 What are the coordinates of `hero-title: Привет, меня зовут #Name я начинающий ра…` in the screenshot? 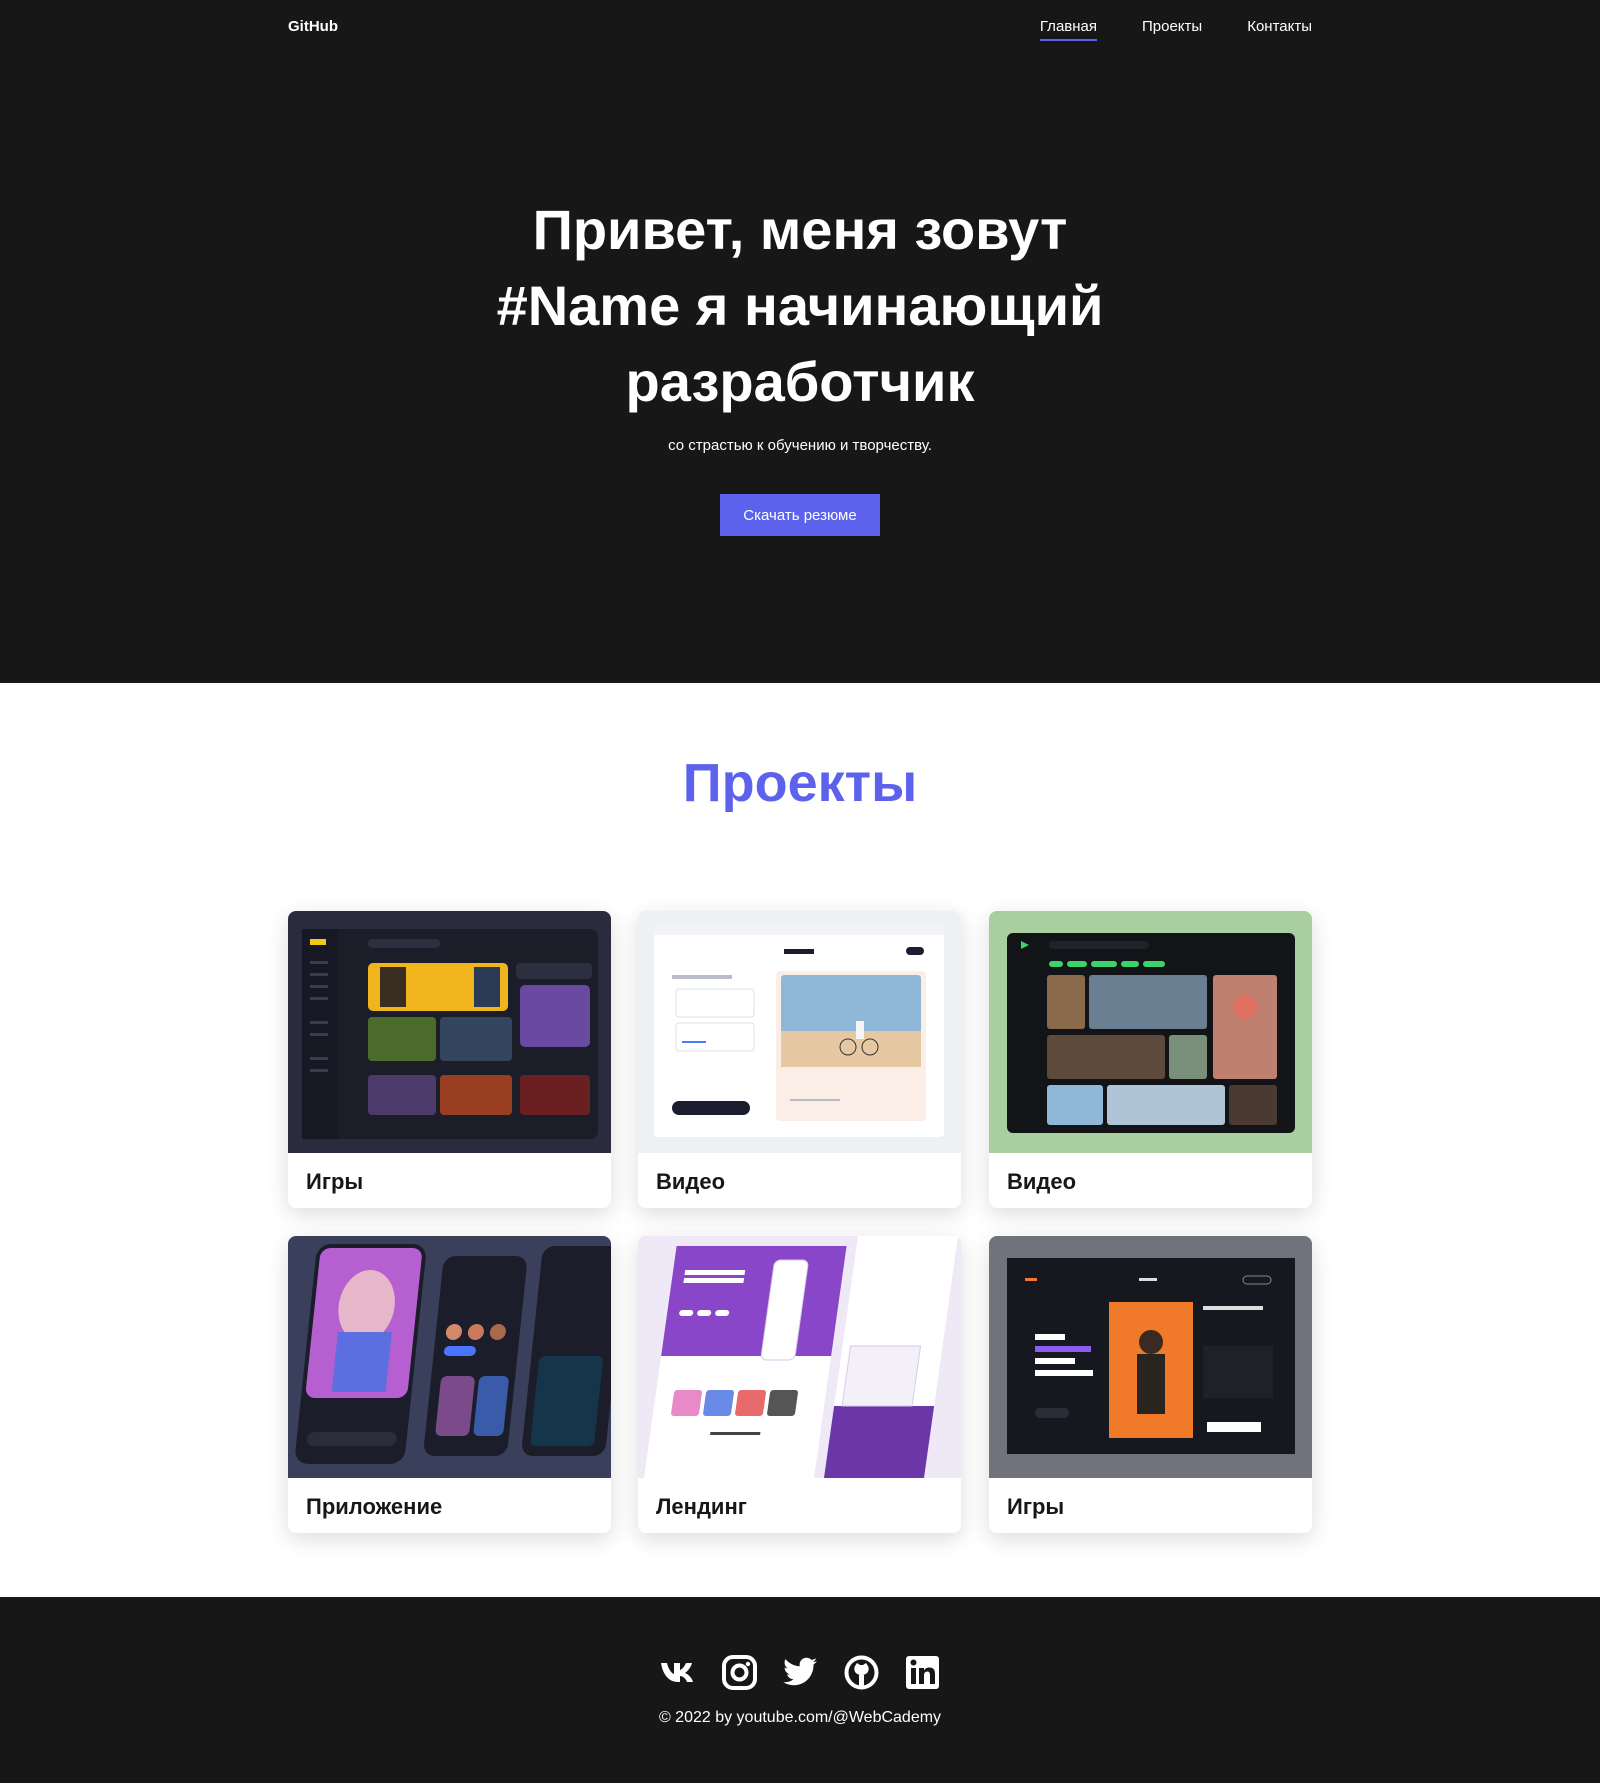 It's located at (800, 306).